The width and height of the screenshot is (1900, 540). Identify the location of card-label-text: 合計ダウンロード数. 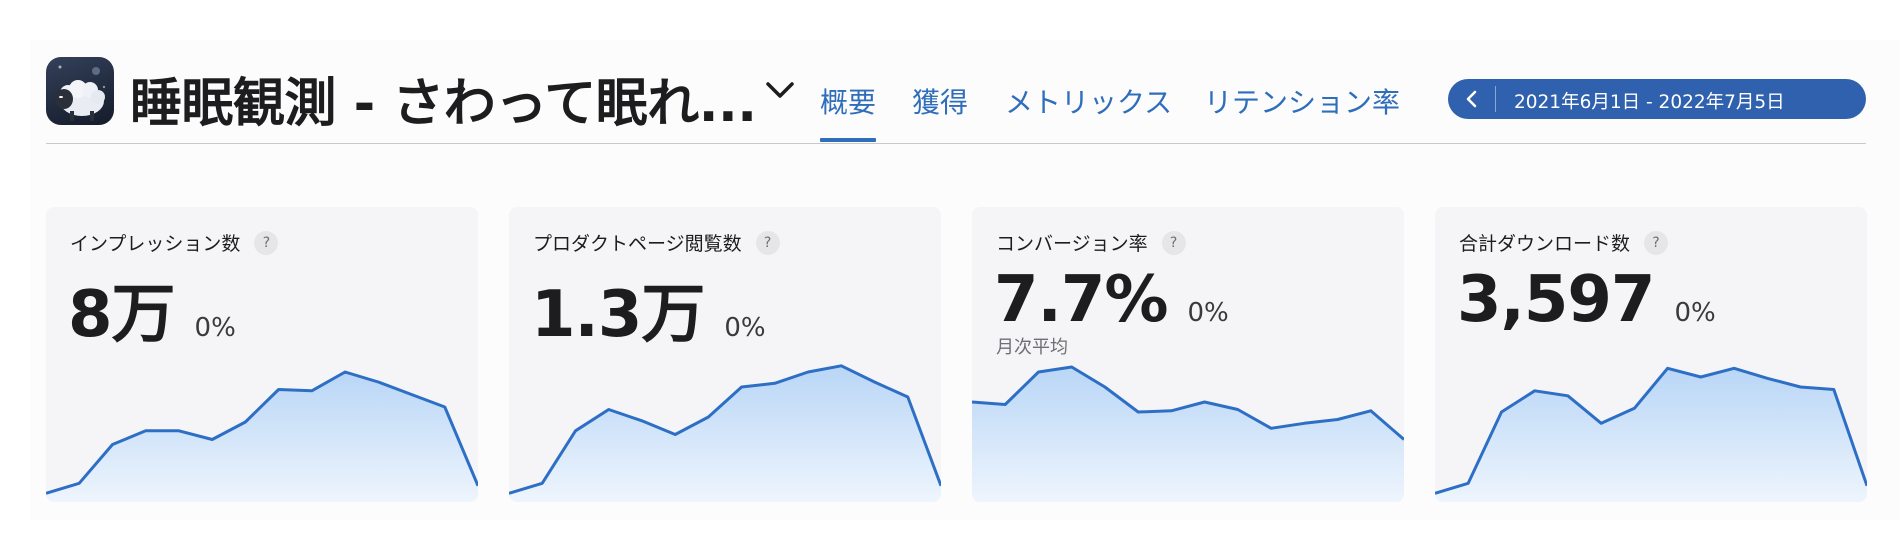
(1545, 244).